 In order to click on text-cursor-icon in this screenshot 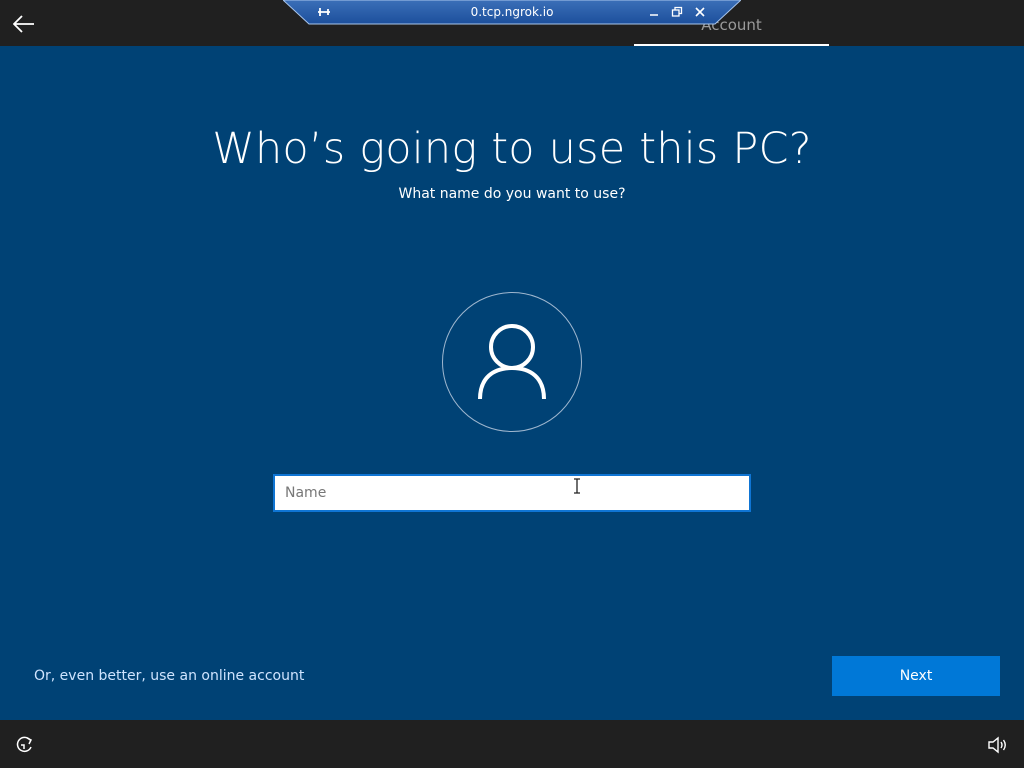, I will do `click(577, 486)`.